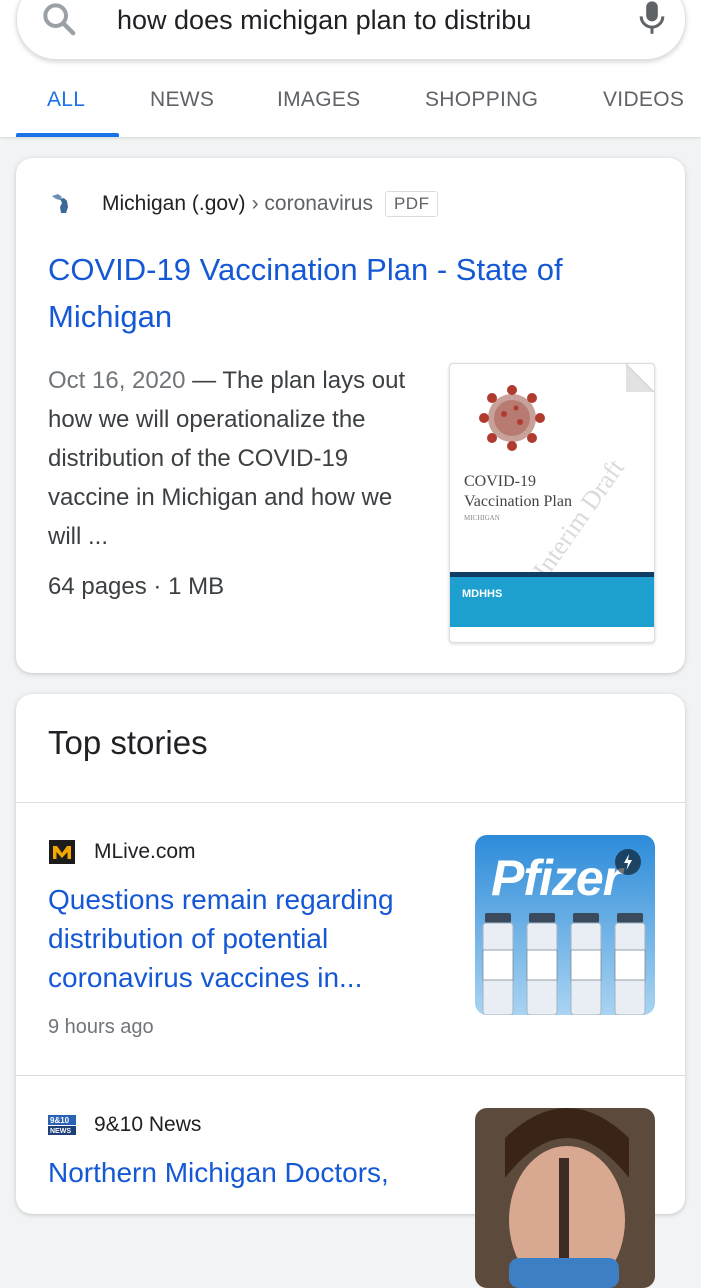 This screenshot has width=701, height=1288. Describe the element at coordinates (500, 481) in the screenshot. I see `thumbnail-title-line1: COVID-19` at that location.